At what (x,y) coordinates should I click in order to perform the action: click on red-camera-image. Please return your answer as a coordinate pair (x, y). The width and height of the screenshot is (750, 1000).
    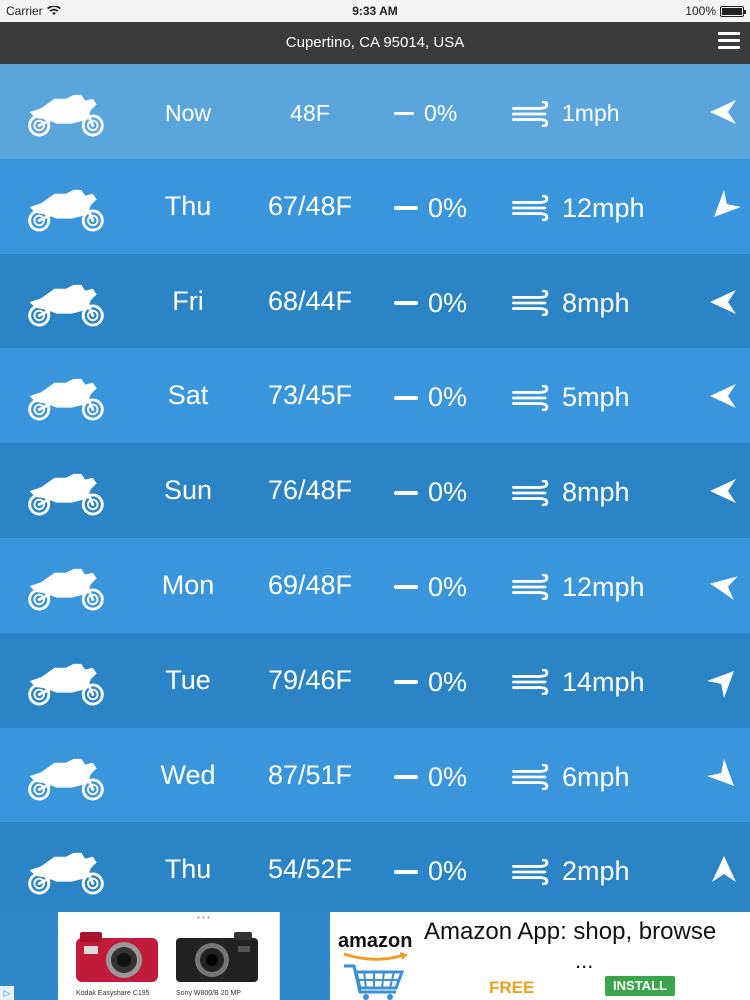
    Looking at the image, I should click on (117, 957).